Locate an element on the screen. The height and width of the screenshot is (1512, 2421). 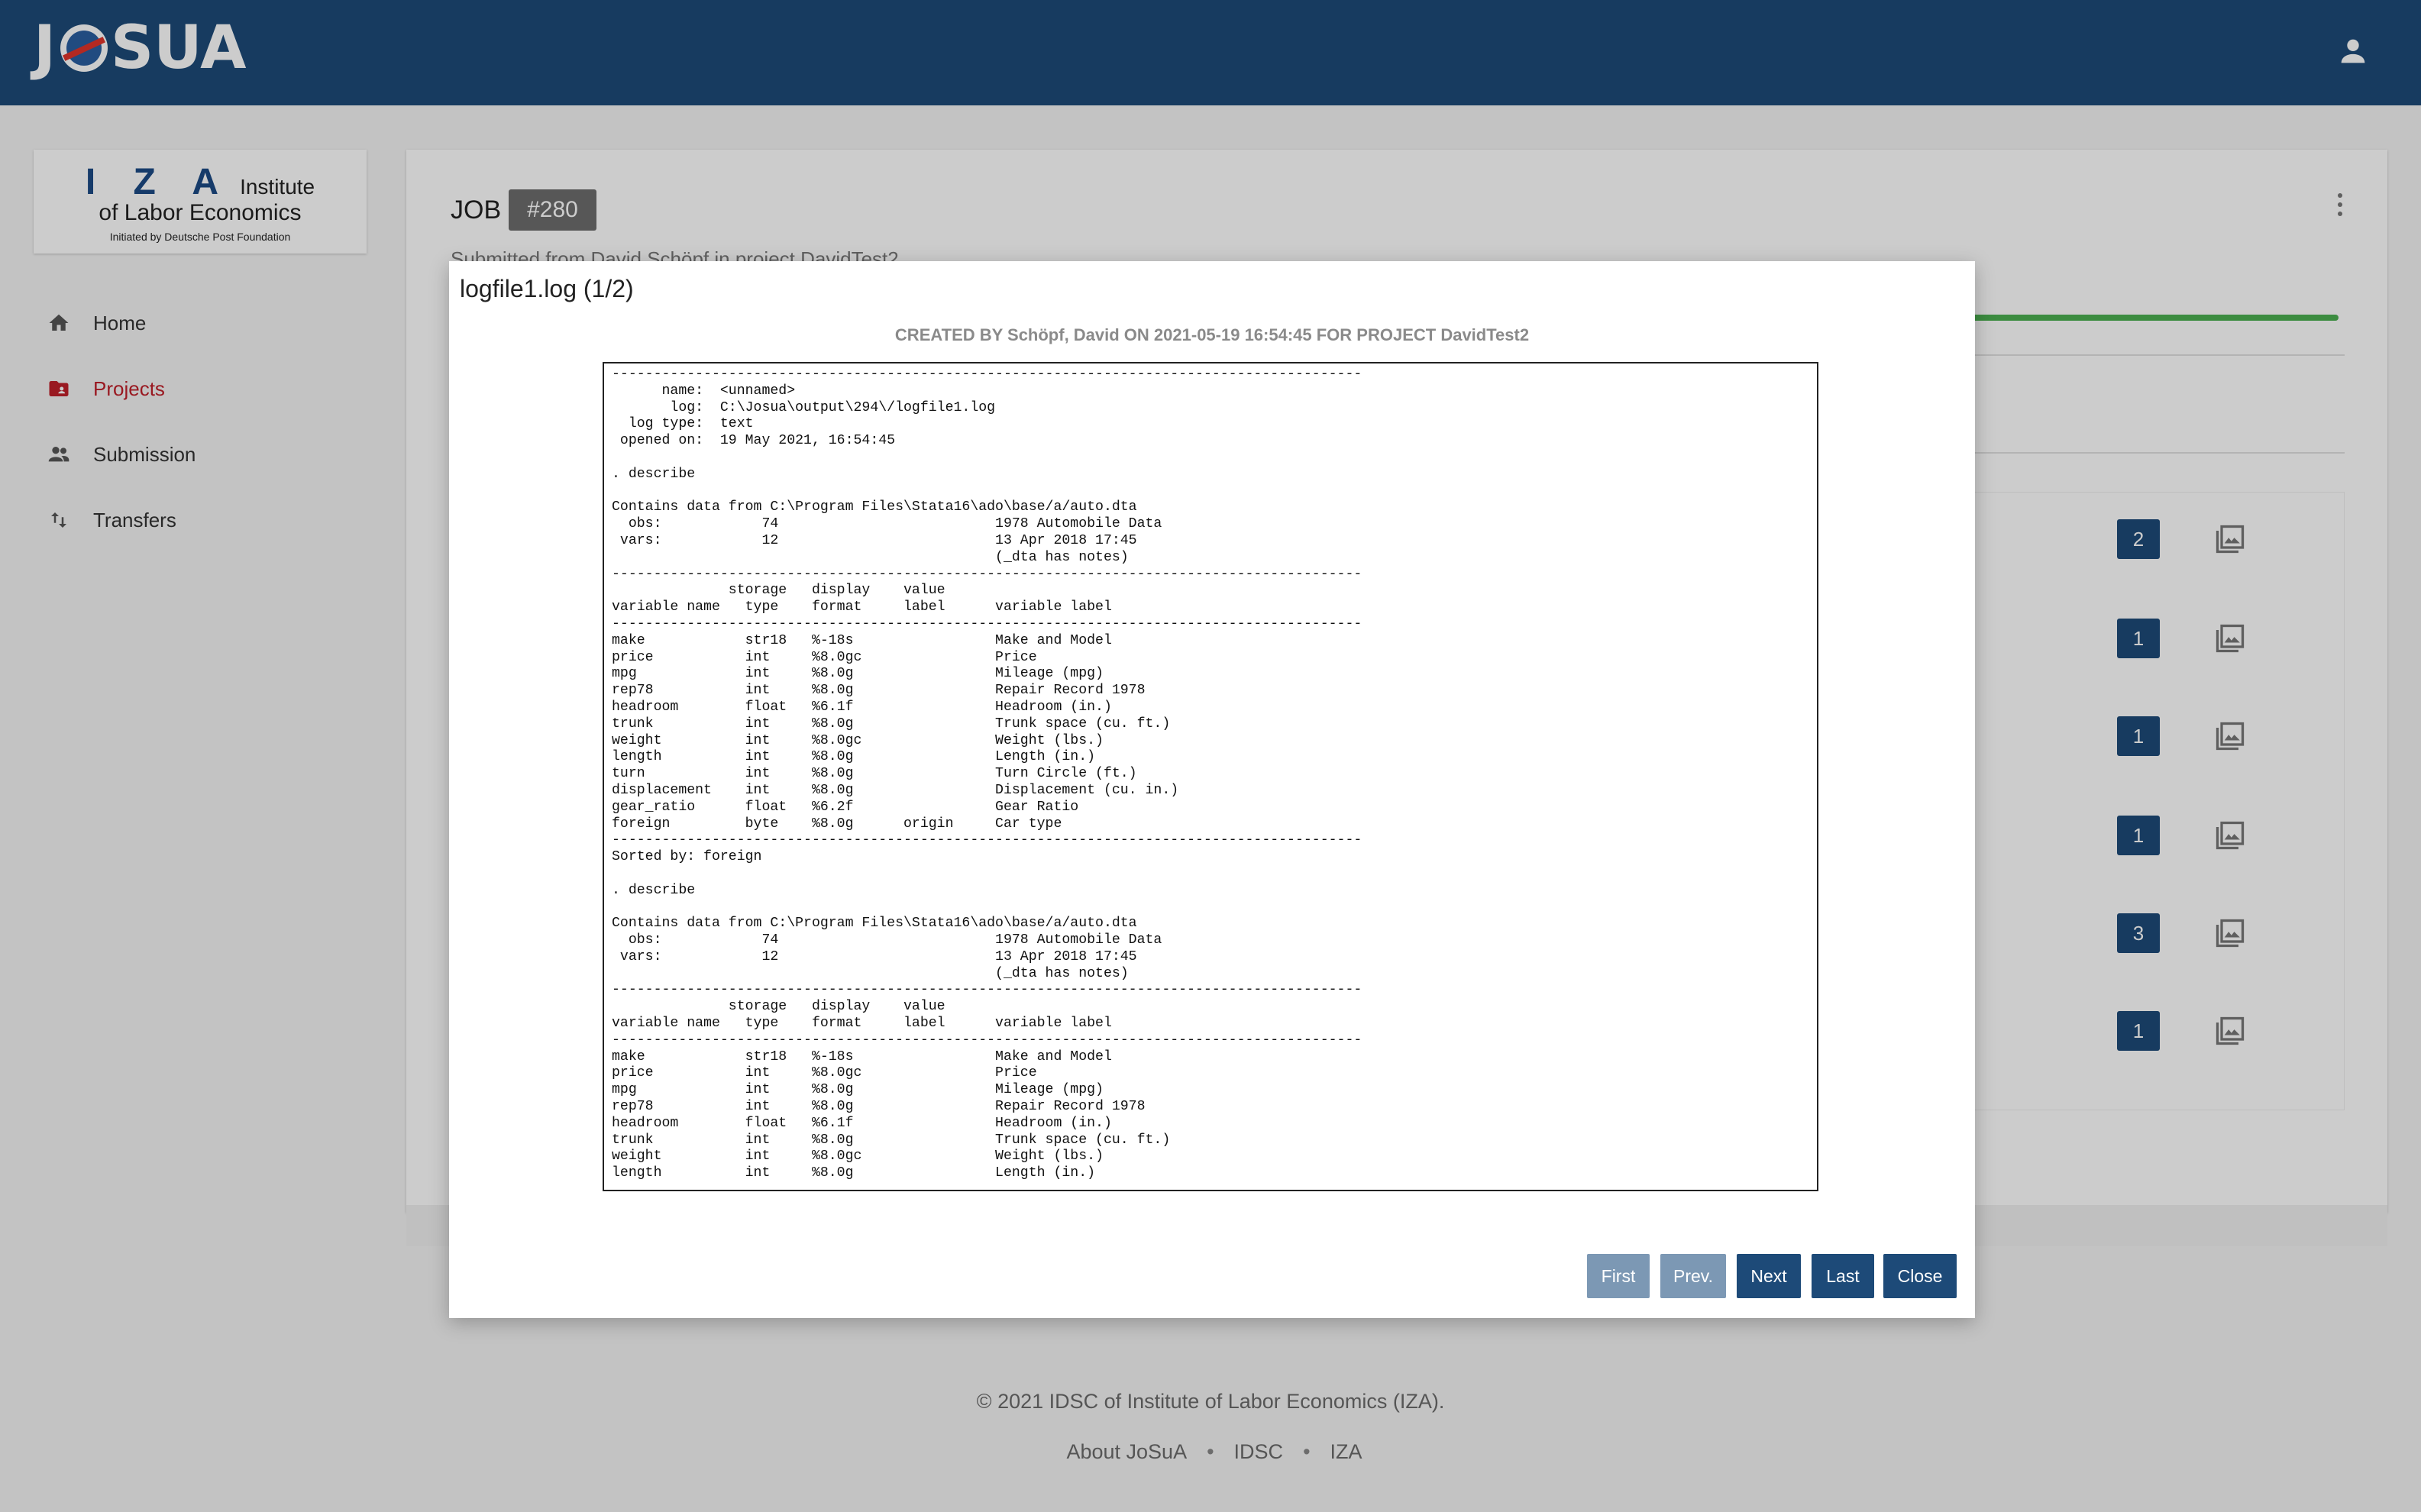
next-page-button: Next is located at coordinates (1769, 1276).